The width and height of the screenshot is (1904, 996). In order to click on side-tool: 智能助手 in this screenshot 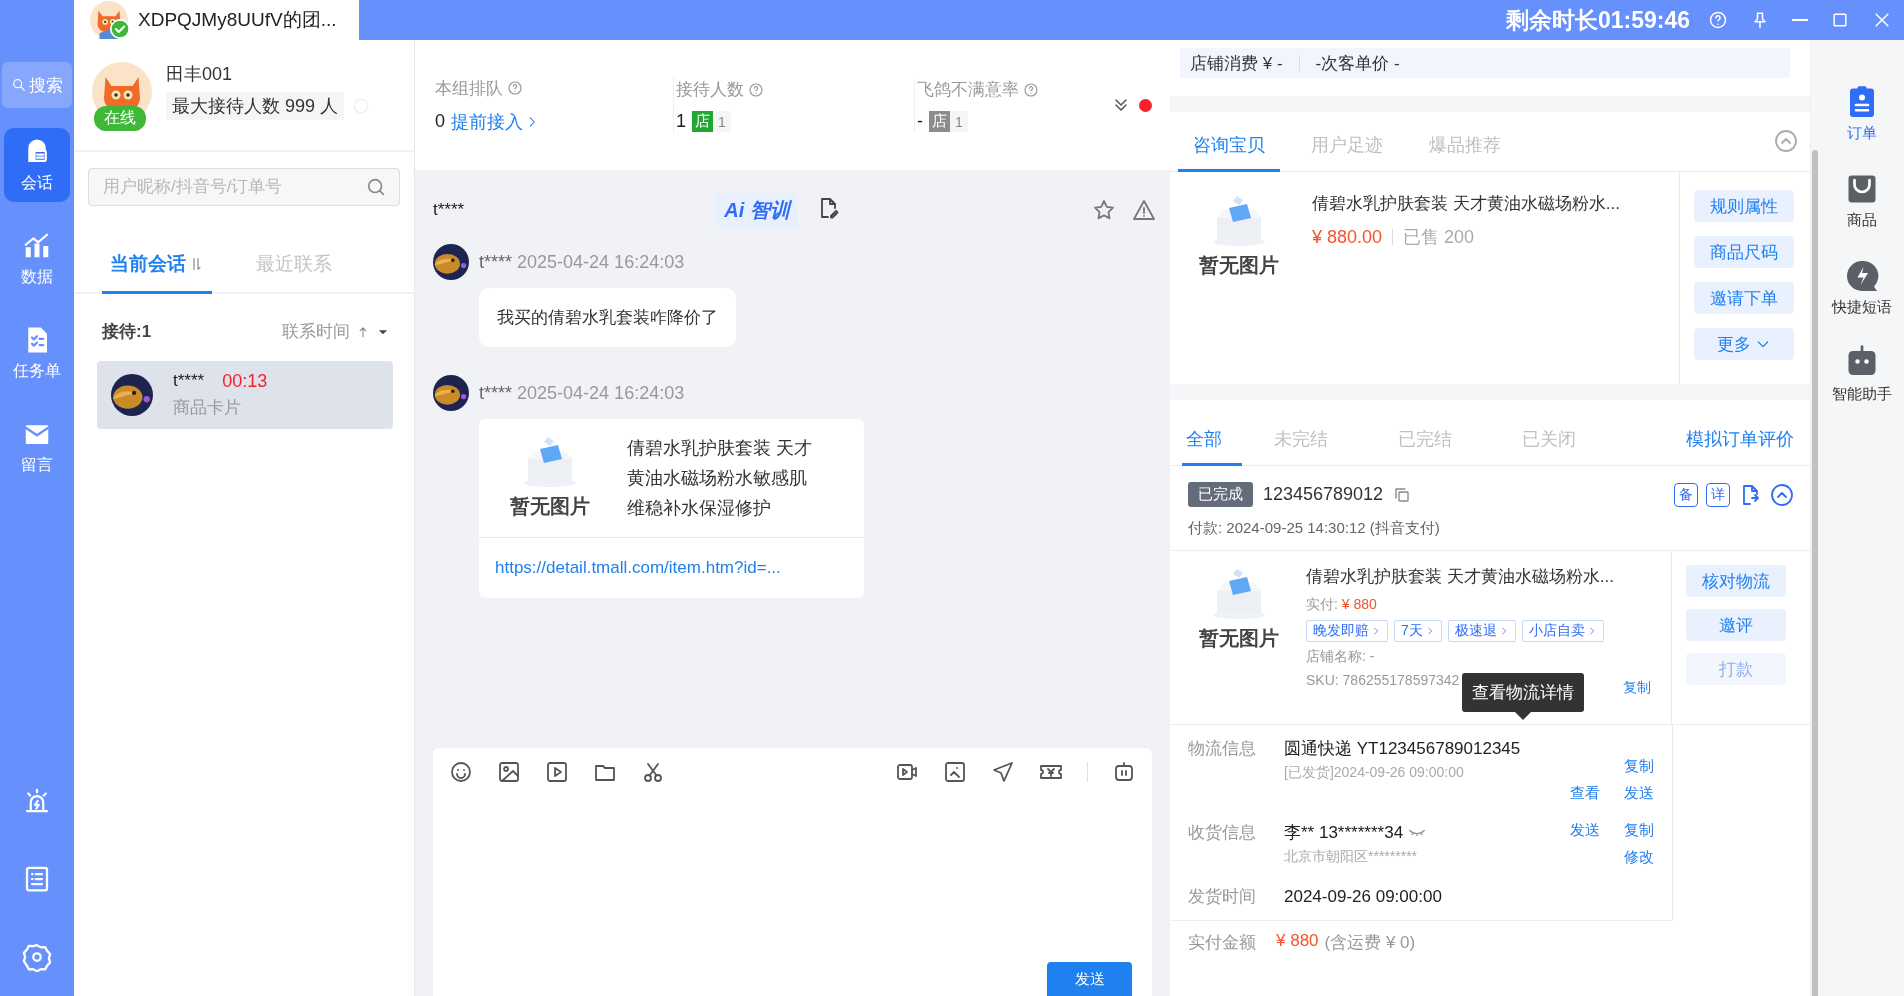, I will do `click(1861, 374)`.